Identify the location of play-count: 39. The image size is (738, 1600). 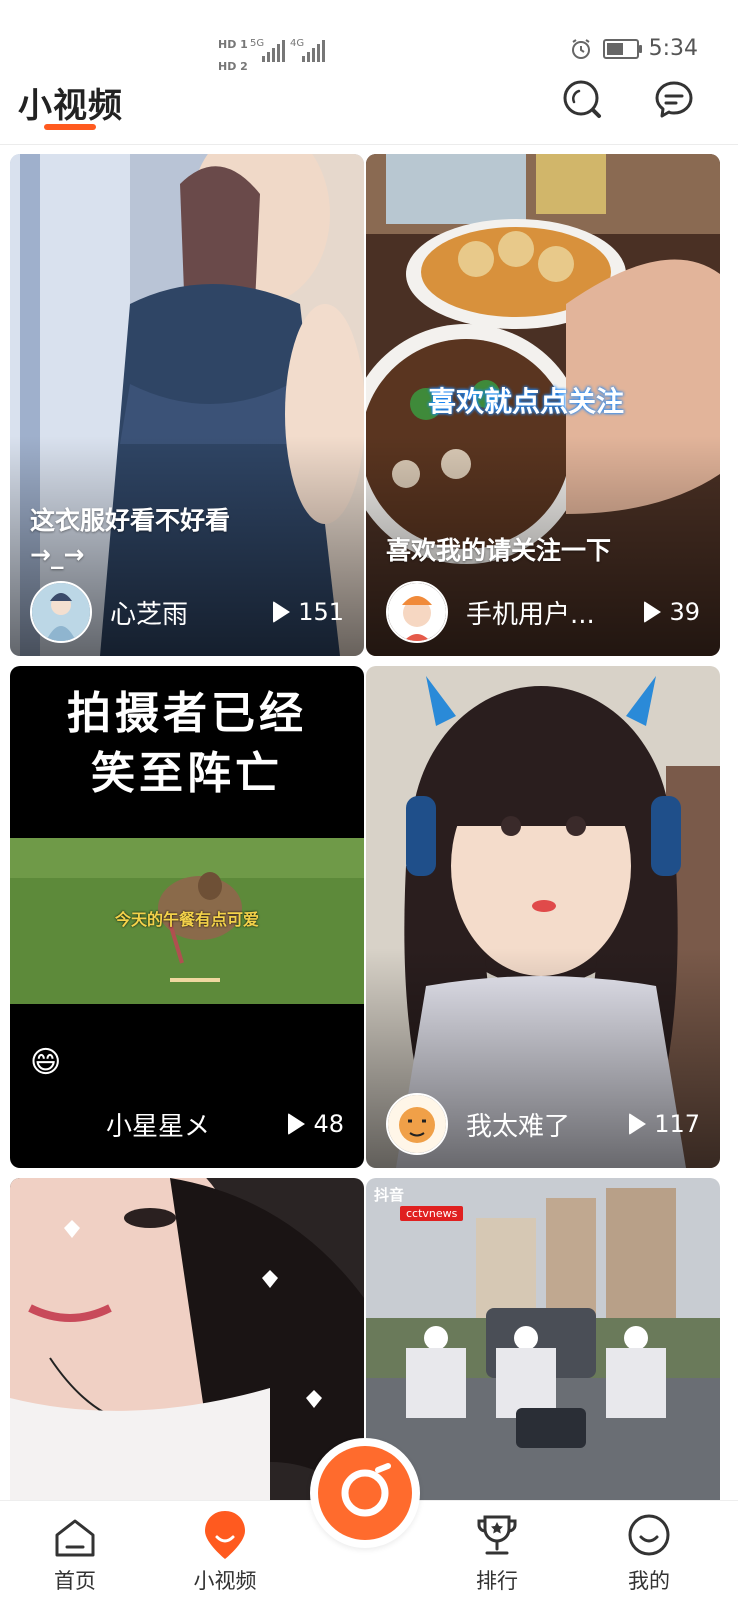
(672, 612).